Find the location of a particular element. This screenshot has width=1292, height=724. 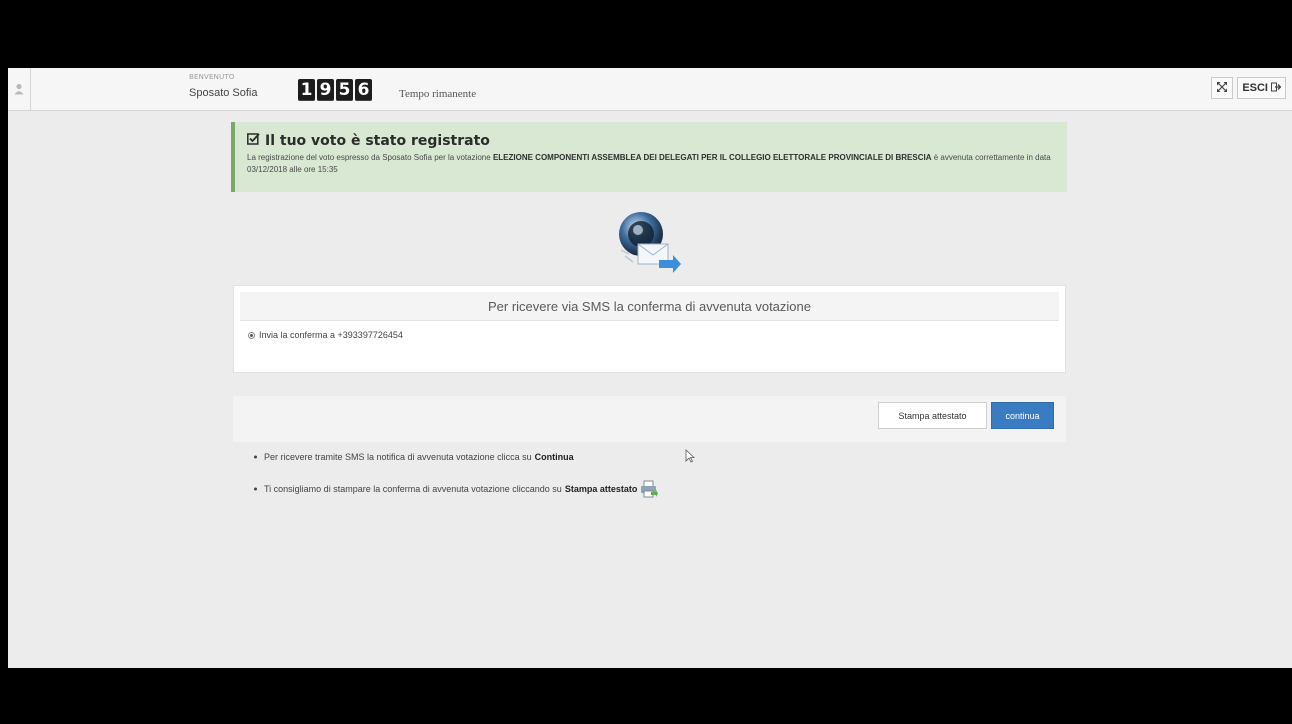

sms-option-label: Invia la conferma a +393397726454 is located at coordinates (331, 335).